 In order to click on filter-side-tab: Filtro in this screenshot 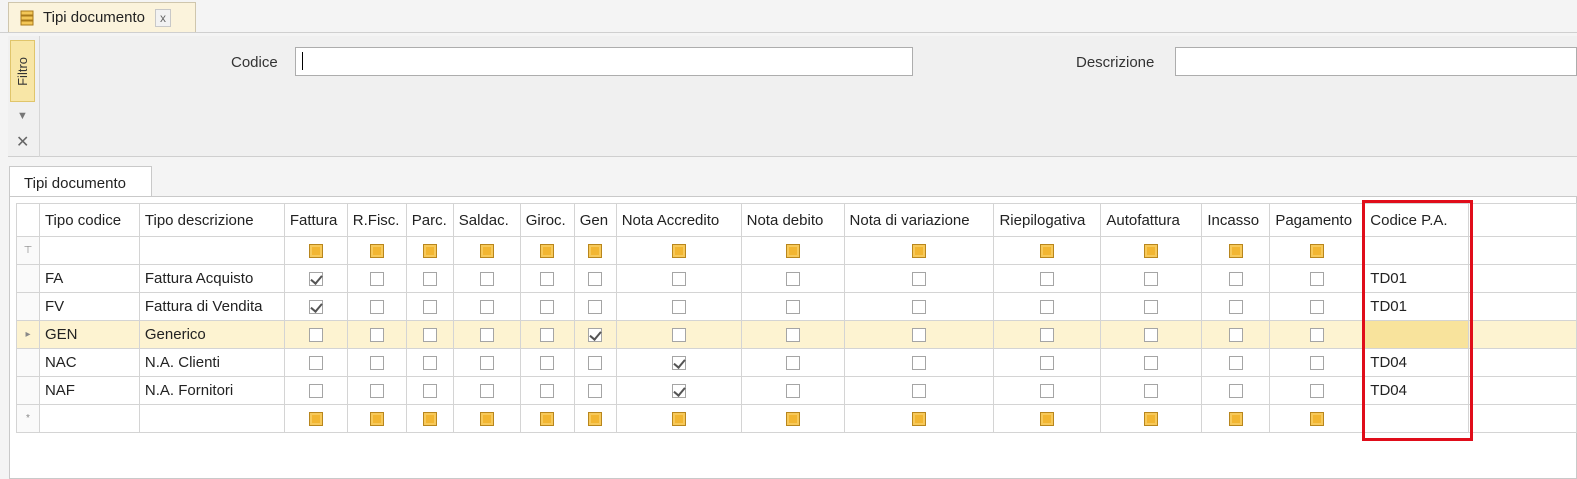, I will do `click(22, 71)`.